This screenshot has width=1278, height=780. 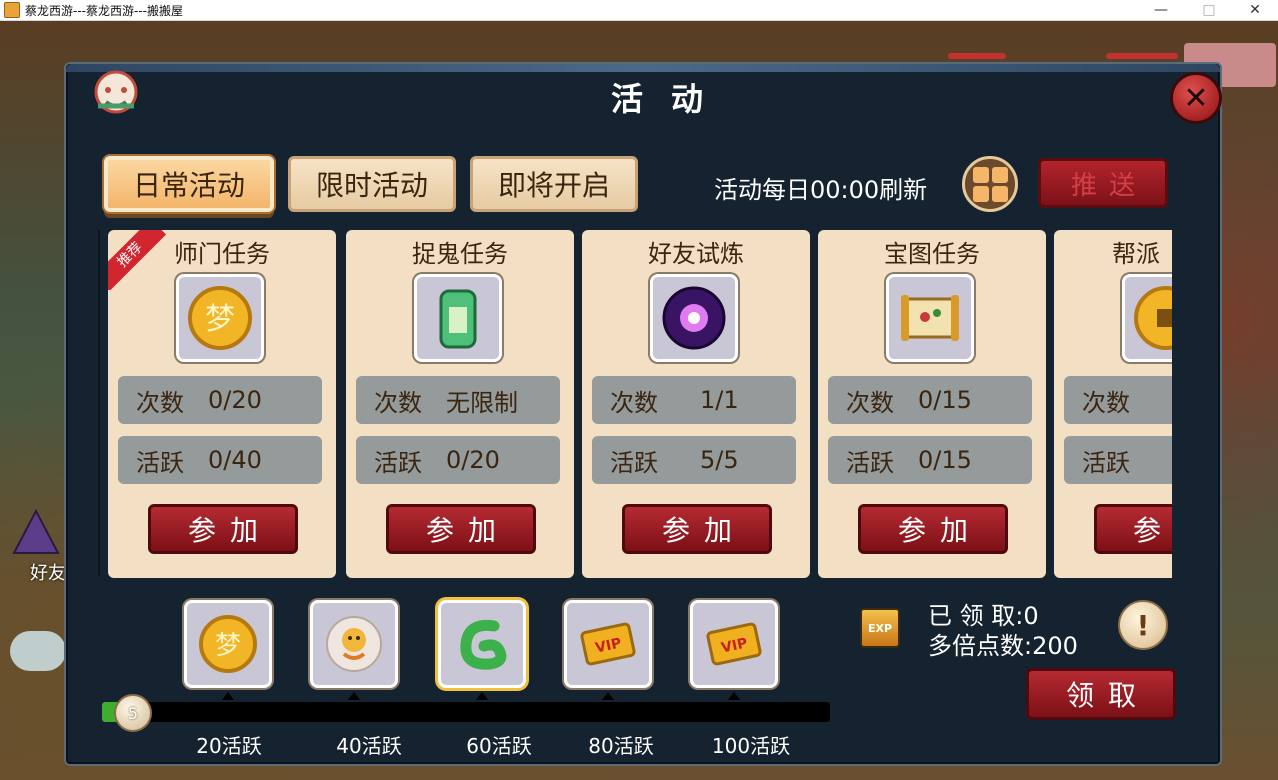 I want to click on milestone-label: 40活跃, so click(x=369, y=746).